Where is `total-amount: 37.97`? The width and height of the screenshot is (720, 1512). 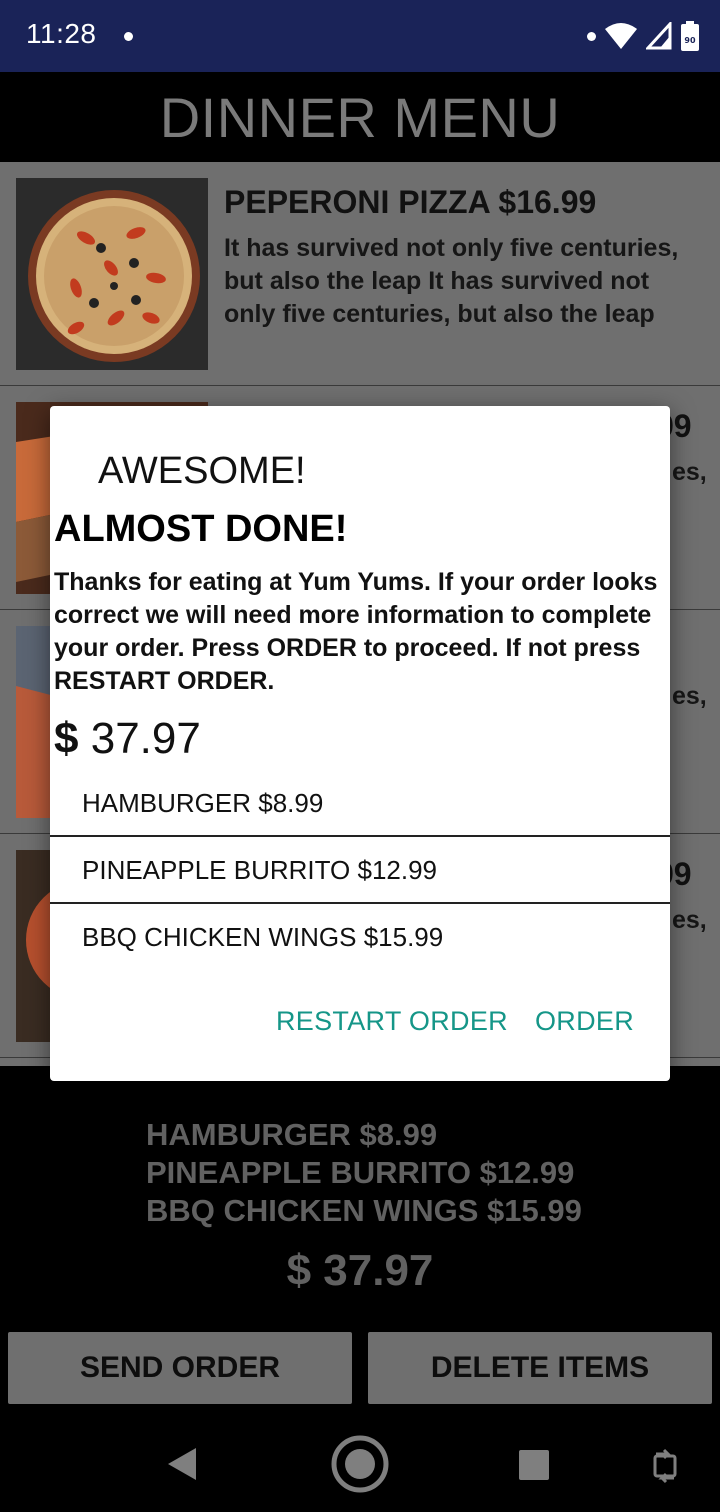
total-amount: 37.97 is located at coordinates (145, 738).